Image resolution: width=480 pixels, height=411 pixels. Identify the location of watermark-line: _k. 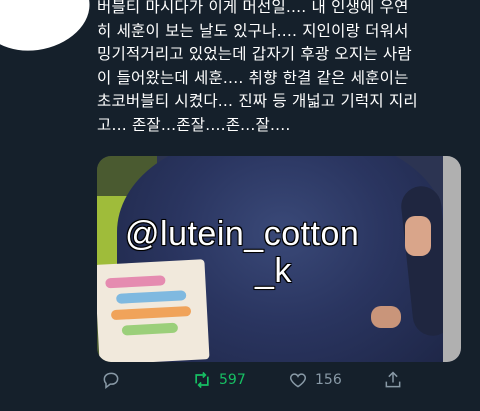
(273, 271).